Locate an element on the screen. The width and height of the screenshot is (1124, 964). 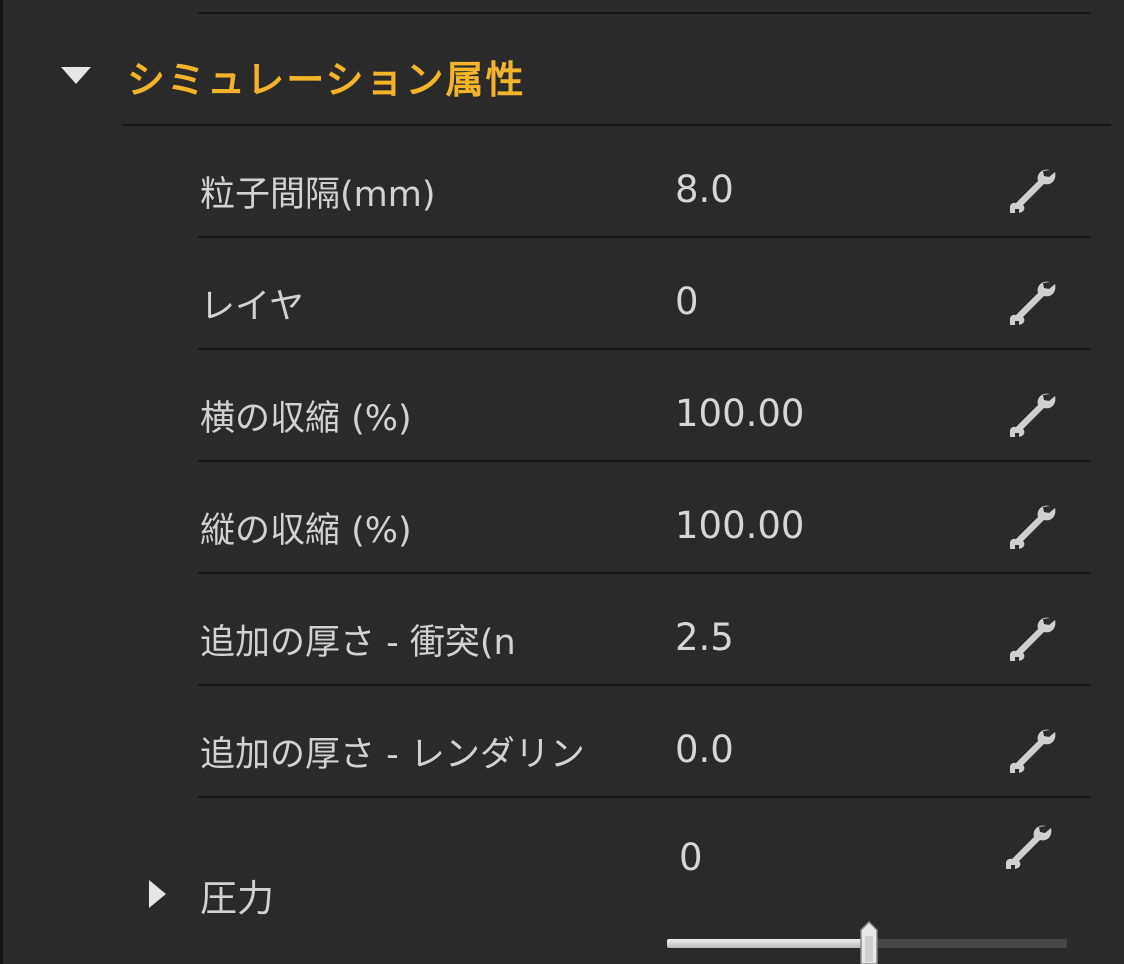
pressure-slider is located at coordinates (867, 942).